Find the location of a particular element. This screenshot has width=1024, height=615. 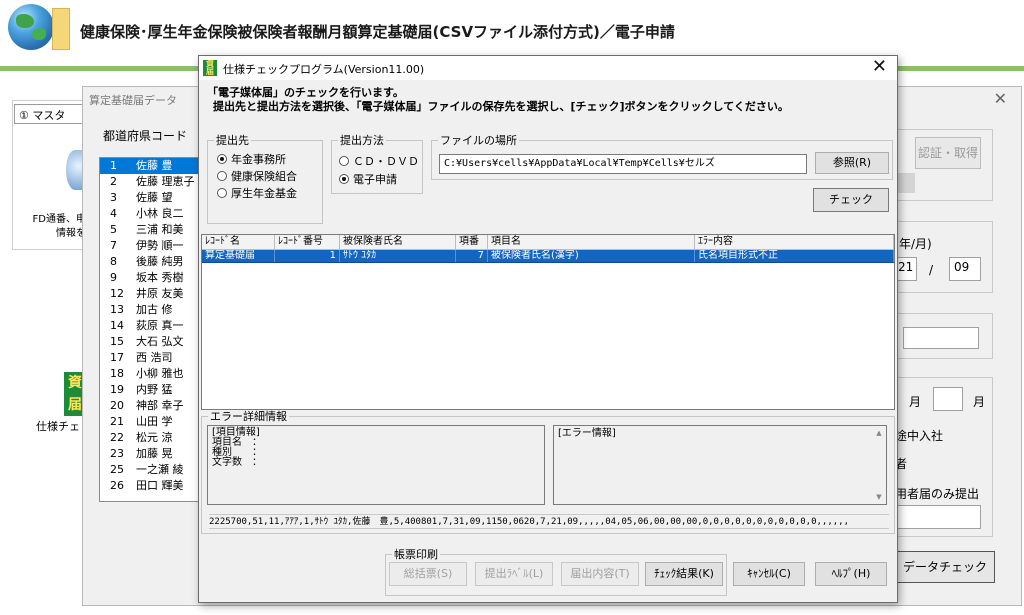

submit-field is located at coordinates (938, 517).